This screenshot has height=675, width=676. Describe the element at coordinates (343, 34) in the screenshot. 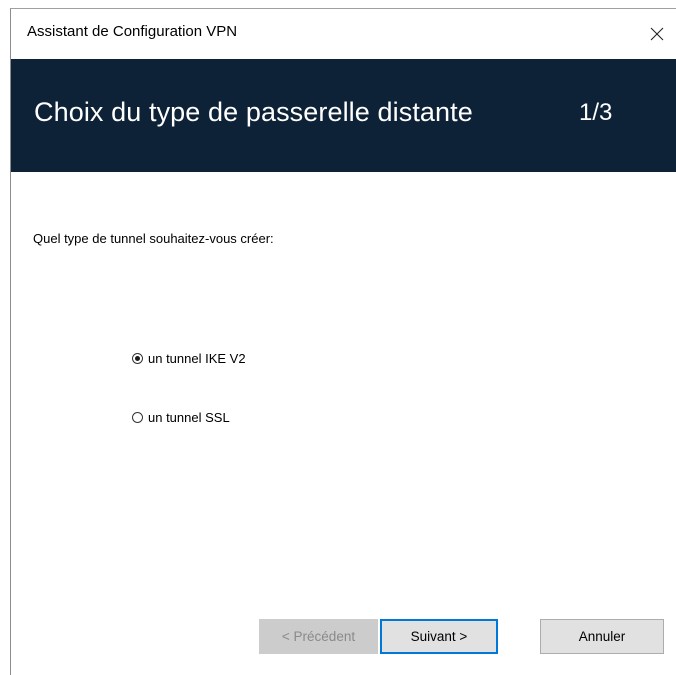

I see `title-bar: Assistant de Configuration VPN` at that location.